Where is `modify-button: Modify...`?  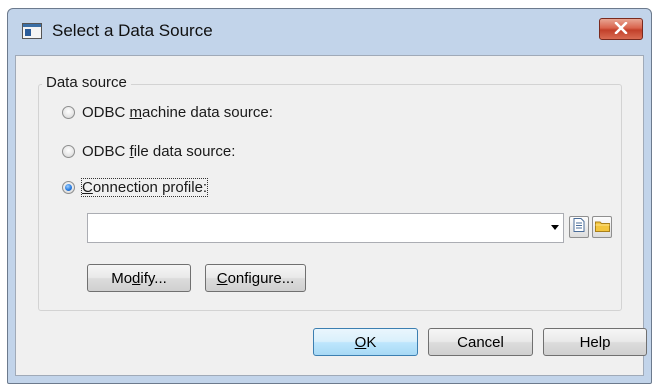 modify-button: Modify... is located at coordinates (139, 278).